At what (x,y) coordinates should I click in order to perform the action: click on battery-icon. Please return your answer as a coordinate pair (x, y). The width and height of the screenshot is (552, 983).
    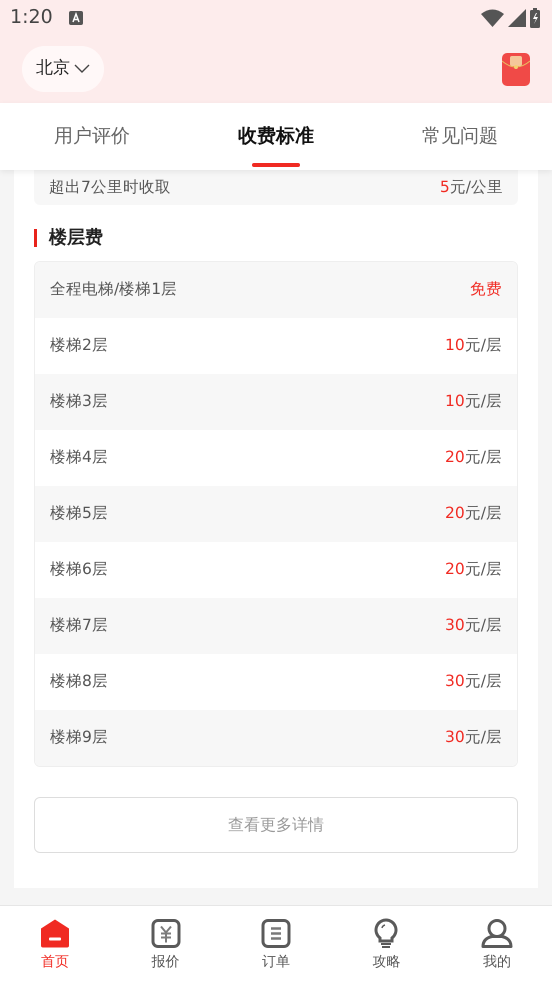
    Looking at the image, I should click on (535, 18).